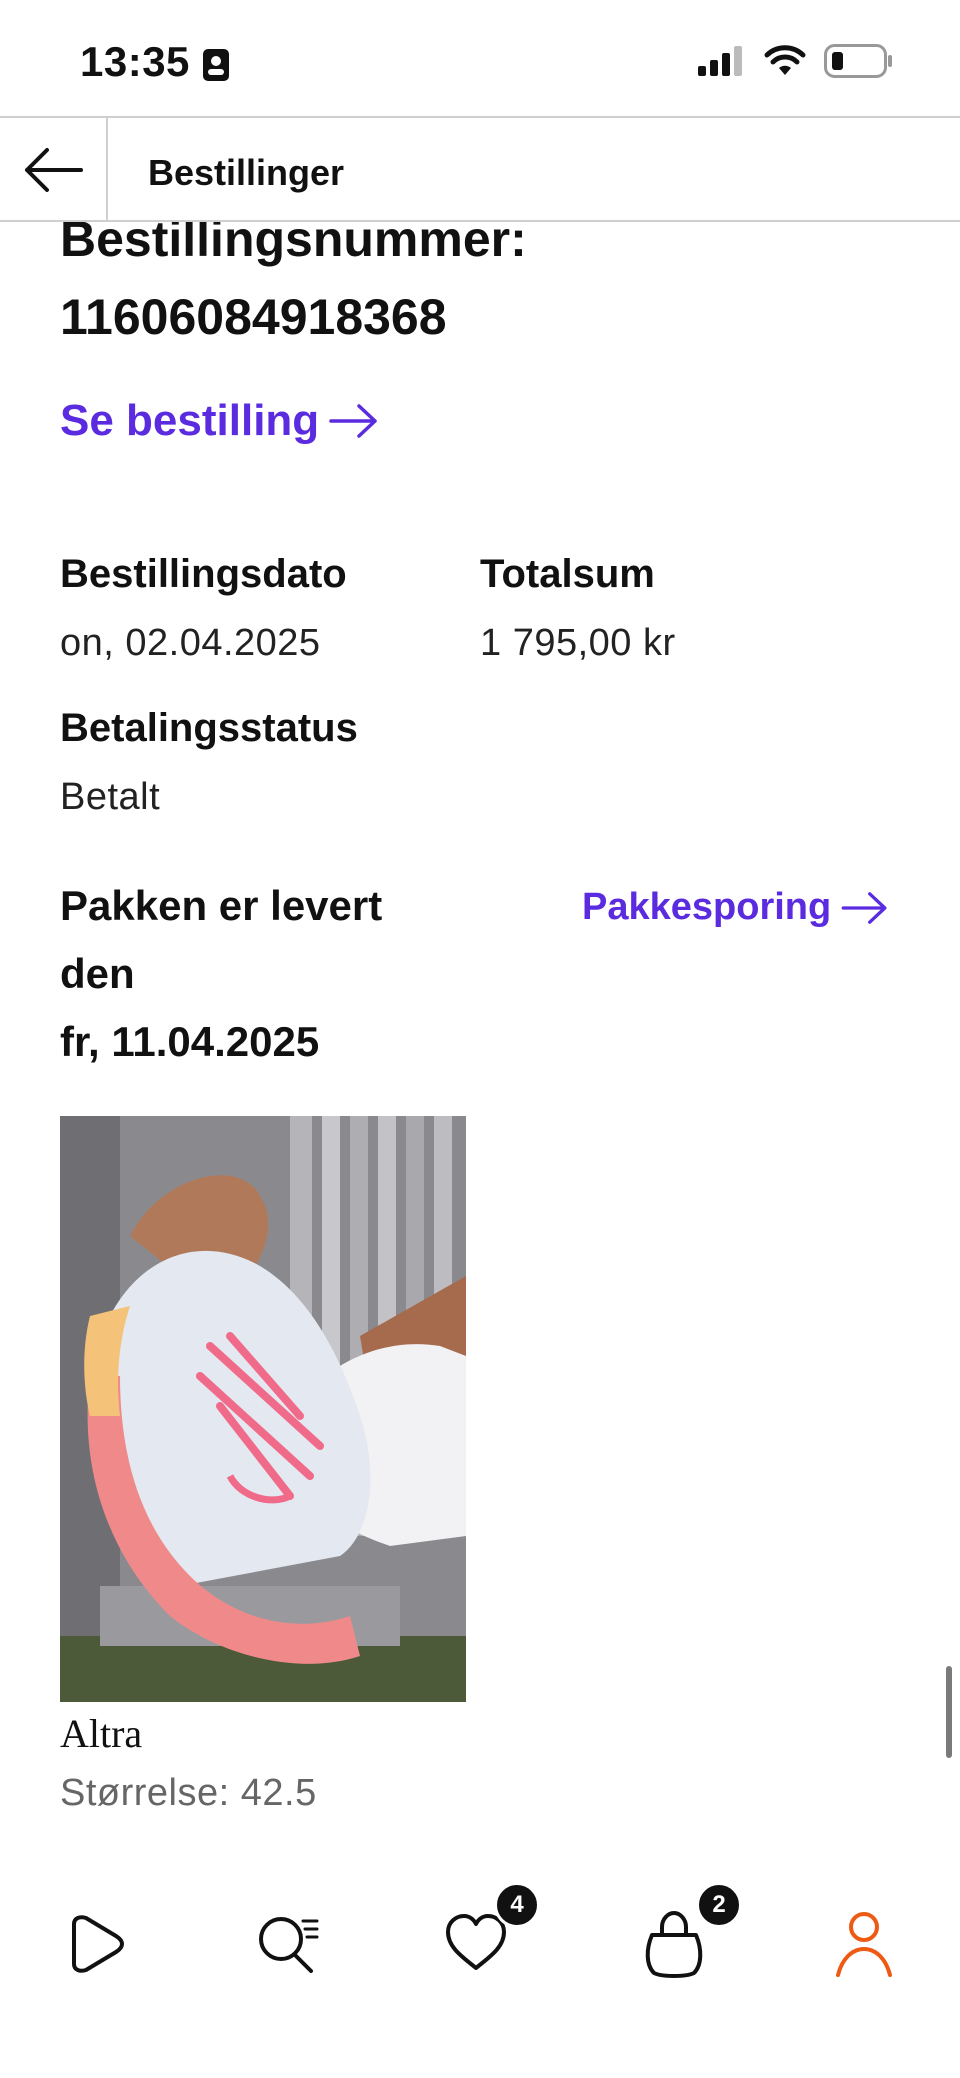 The image size is (960, 2078). I want to click on product-size: Størrelse: 42.5, so click(188, 1793).